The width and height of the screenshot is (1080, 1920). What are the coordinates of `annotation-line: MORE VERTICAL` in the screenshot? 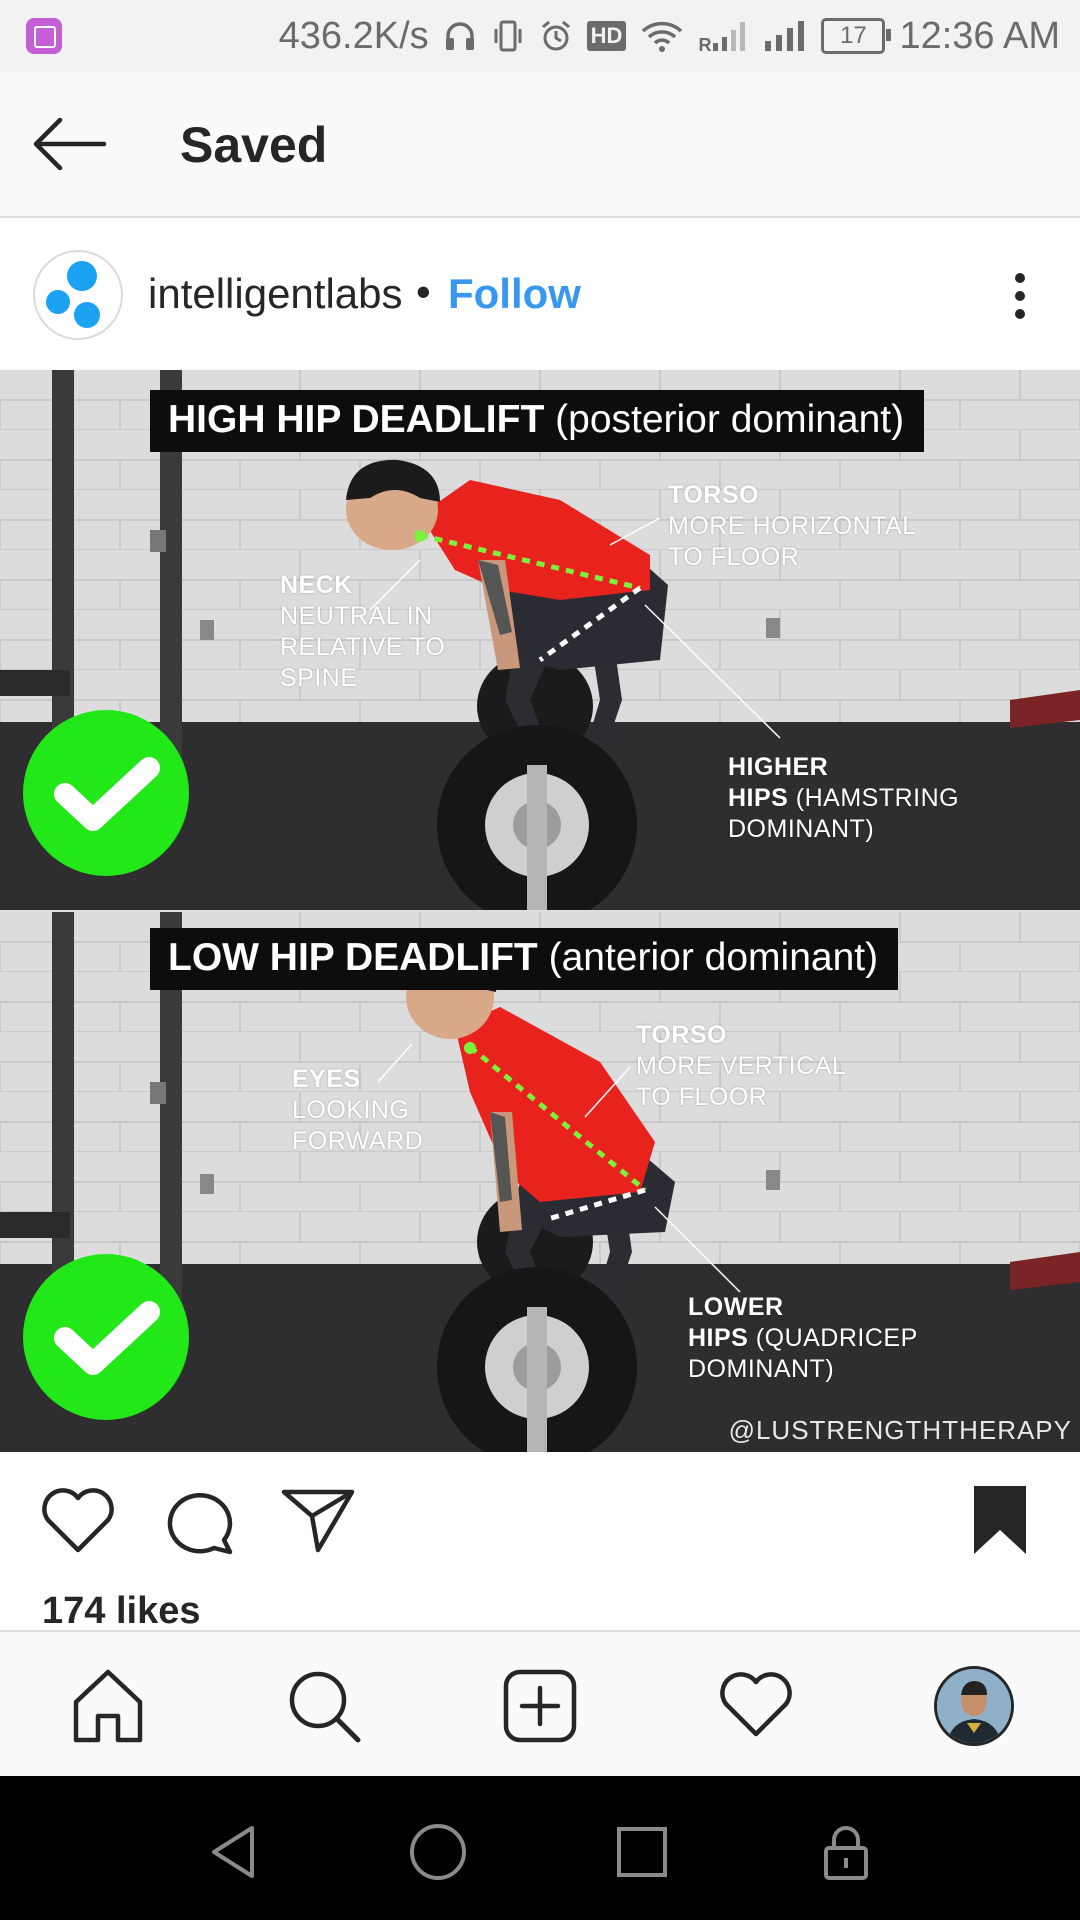 It's located at (741, 1066).